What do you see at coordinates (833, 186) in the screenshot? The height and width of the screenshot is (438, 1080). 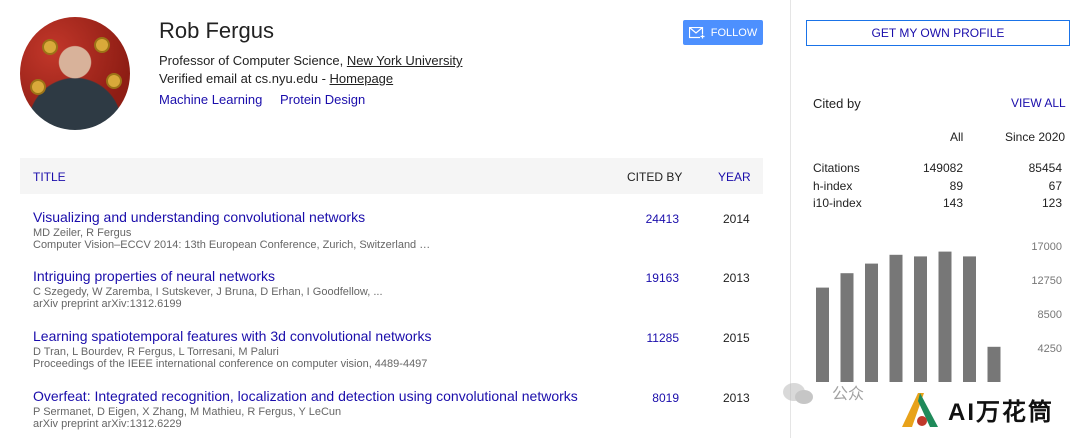 I see `stat-label: h-index` at bounding box center [833, 186].